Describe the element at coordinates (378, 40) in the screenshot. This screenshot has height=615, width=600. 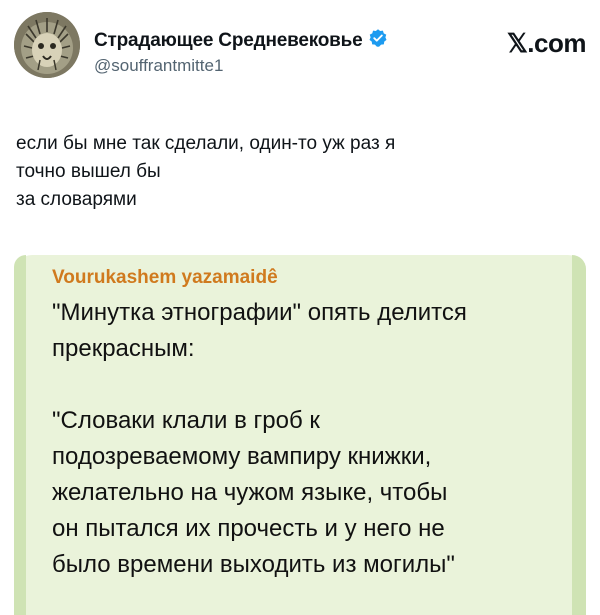
I see `verified-badge-icon` at that location.